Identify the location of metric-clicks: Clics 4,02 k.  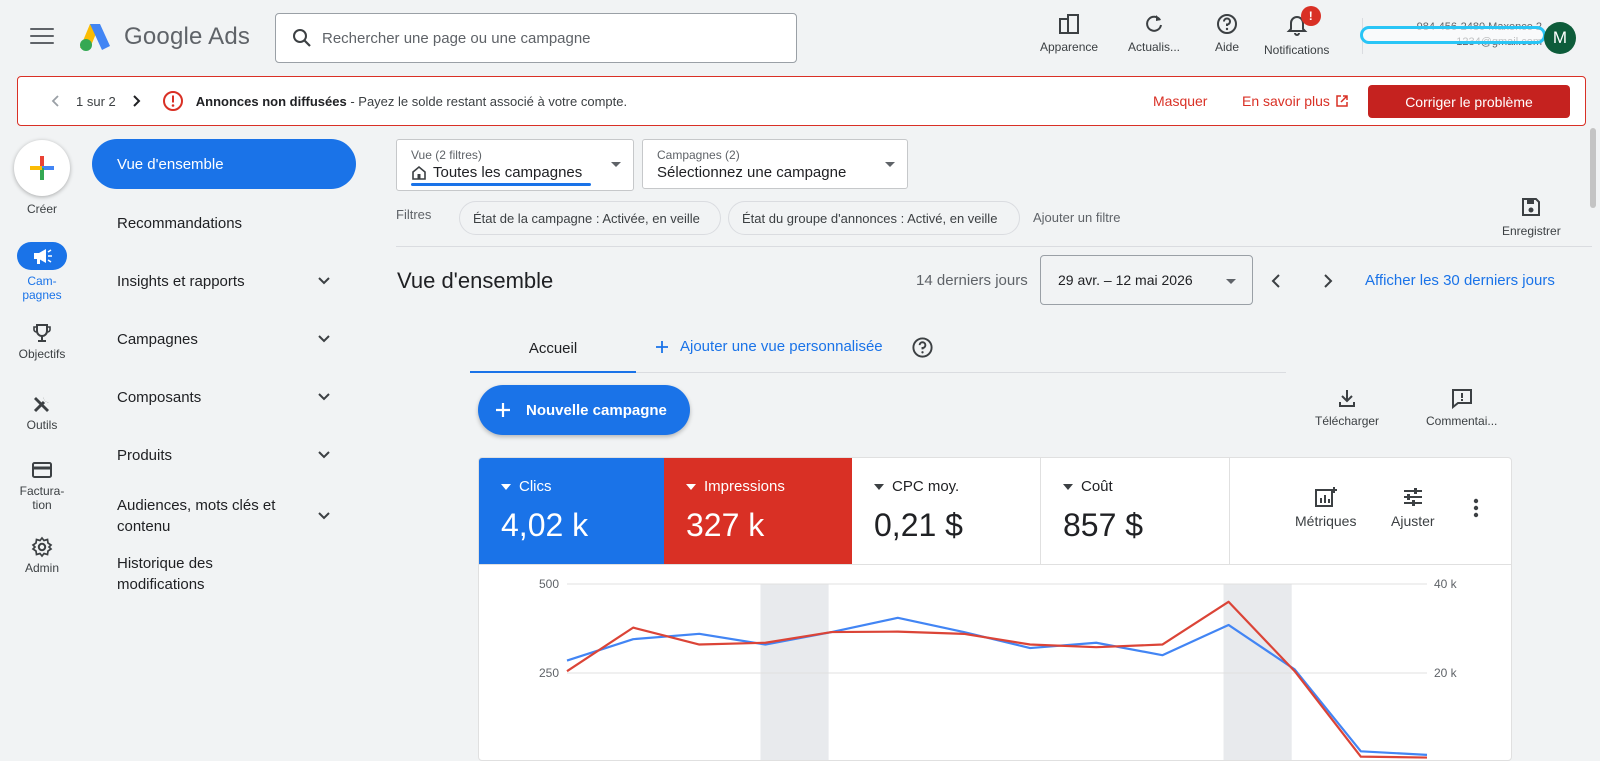
(571, 511).